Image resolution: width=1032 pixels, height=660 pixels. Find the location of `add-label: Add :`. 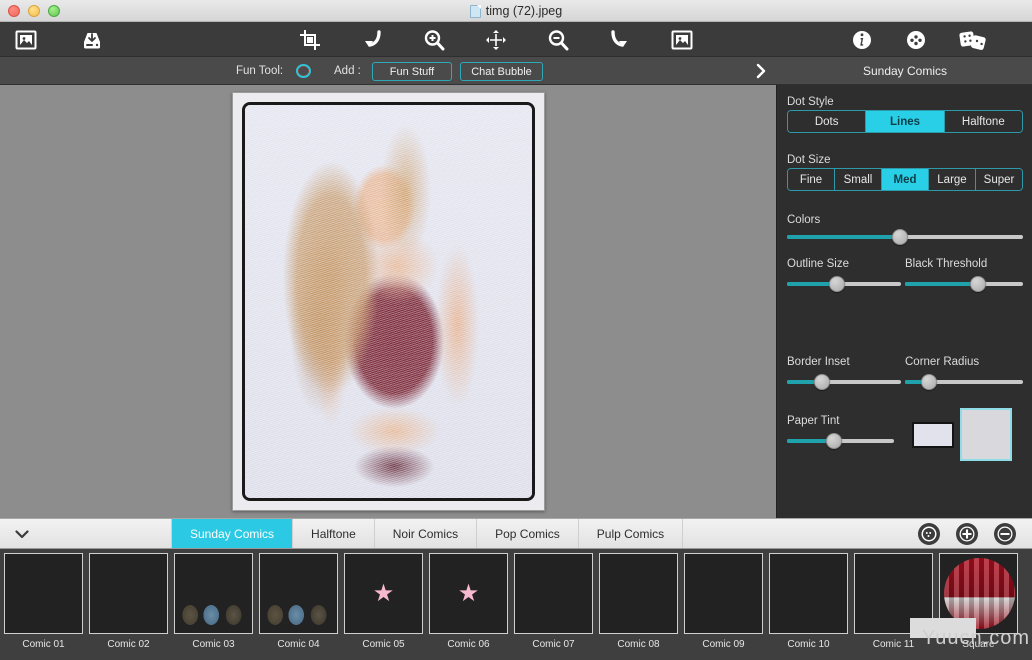

add-label: Add : is located at coordinates (347, 71).